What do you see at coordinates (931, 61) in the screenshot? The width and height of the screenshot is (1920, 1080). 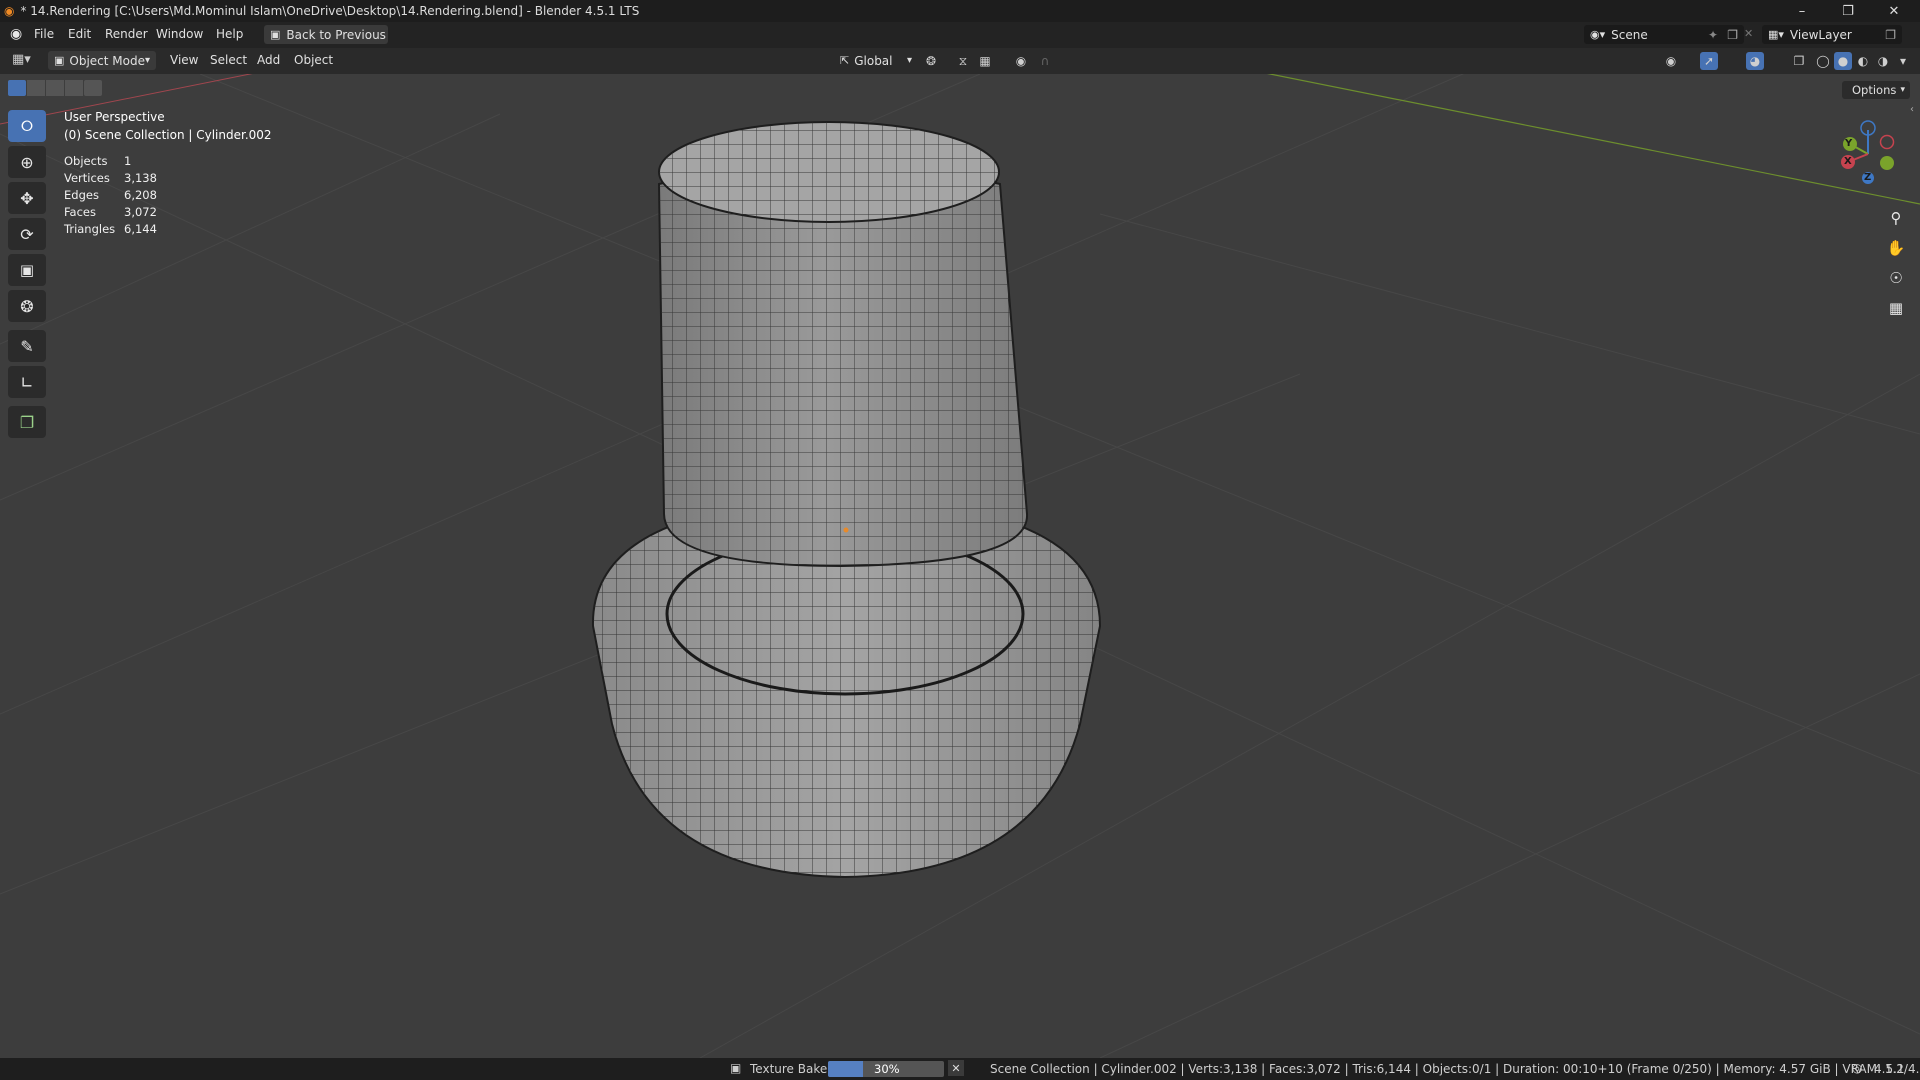 I see `pivot-icon: ❂` at bounding box center [931, 61].